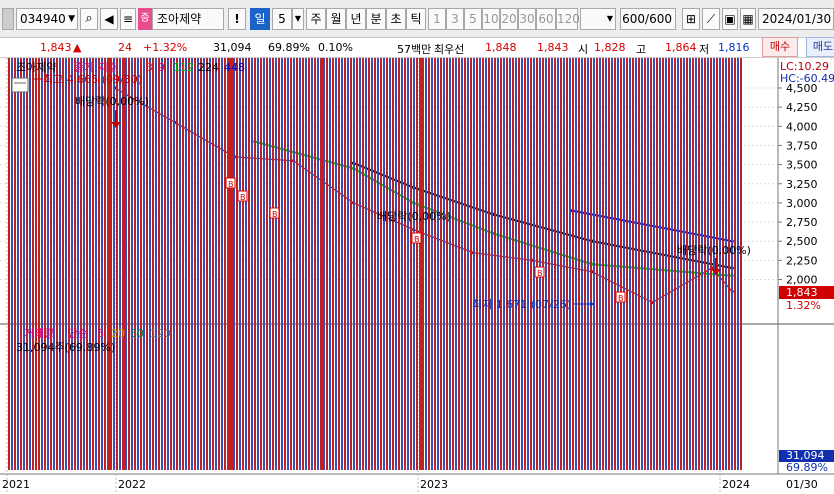 Image resolution: width=834 pixels, height=494 pixels. What do you see at coordinates (128, 19) in the screenshot?
I see `sound-settings-icon: ≡` at bounding box center [128, 19].